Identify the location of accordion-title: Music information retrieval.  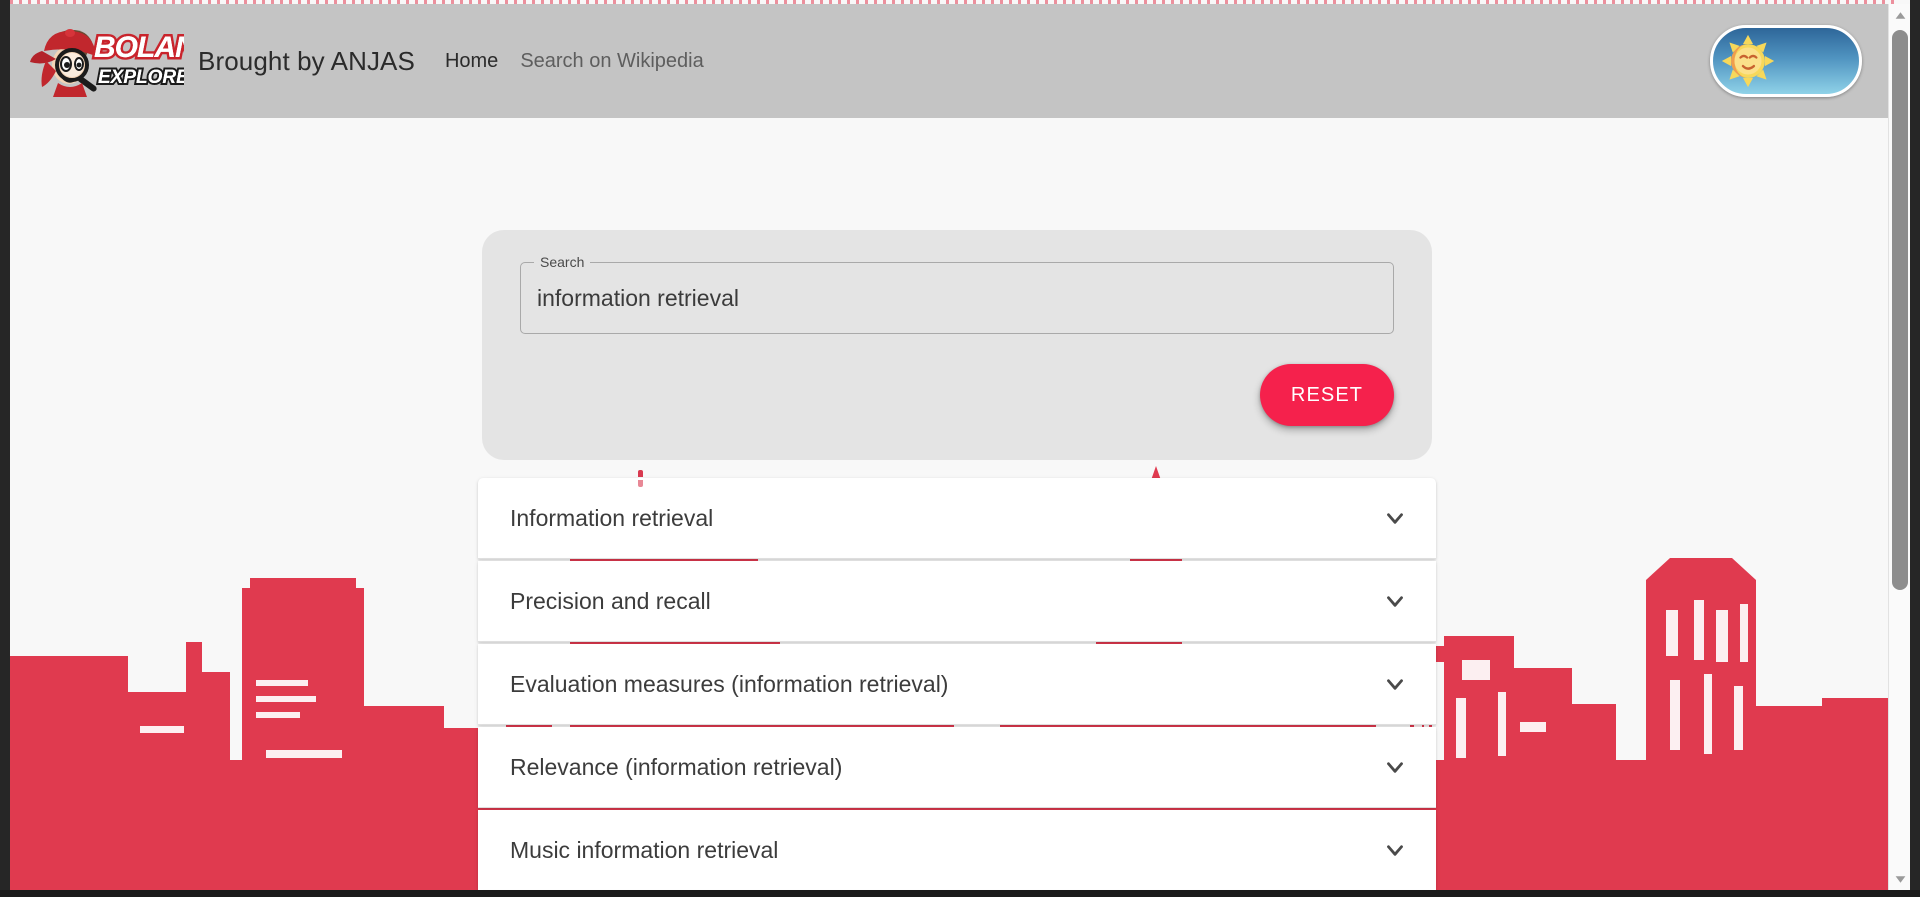
(644, 849).